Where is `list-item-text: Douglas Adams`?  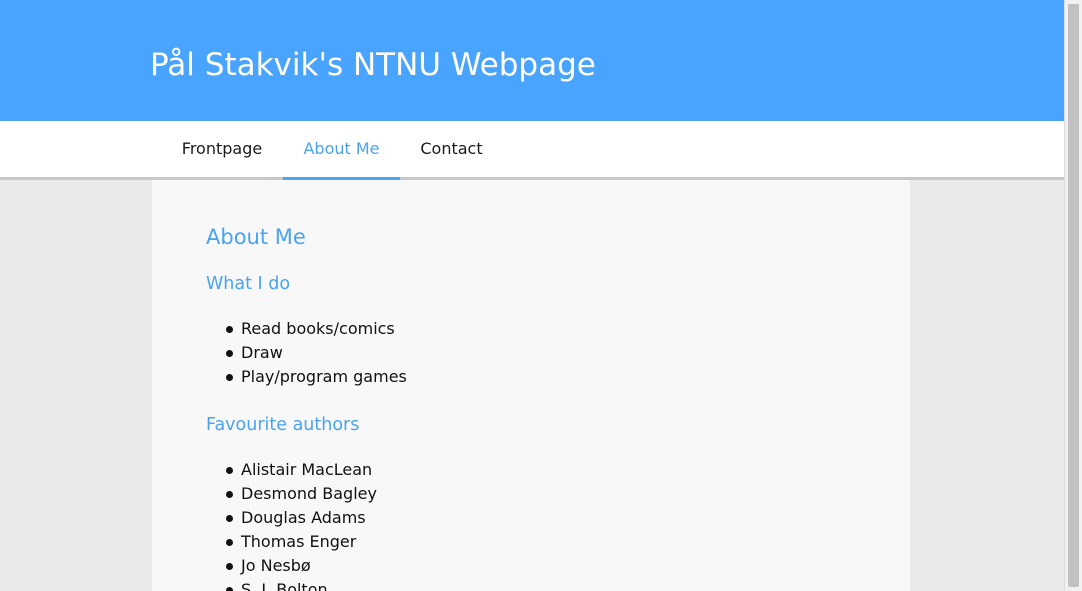 list-item-text: Douglas Adams is located at coordinates (303, 517).